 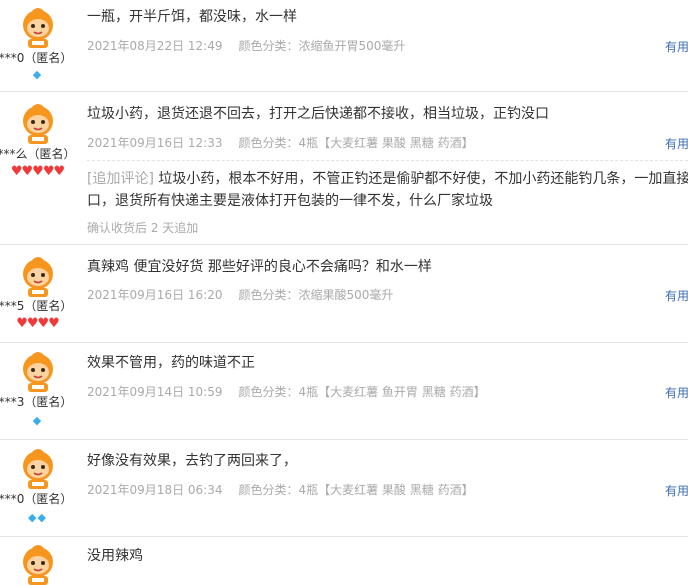 I want to click on username: t***3（匿名）, so click(x=36, y=402).